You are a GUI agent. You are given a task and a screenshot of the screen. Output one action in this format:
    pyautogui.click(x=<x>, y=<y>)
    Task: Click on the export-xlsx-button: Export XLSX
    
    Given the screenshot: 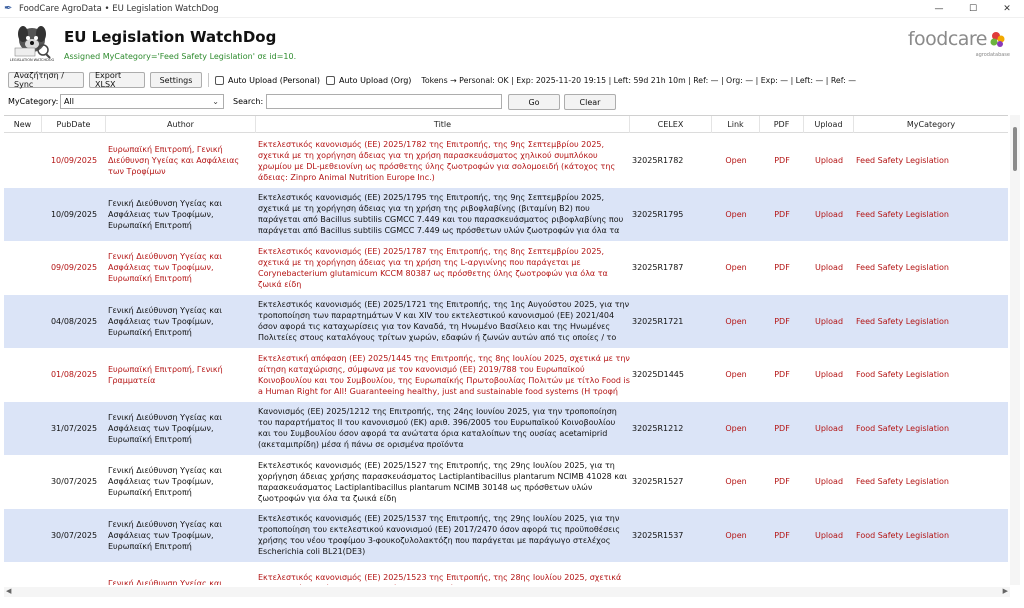 What is the action you would take?
    pyautogui.click(x=117, y=80)
    